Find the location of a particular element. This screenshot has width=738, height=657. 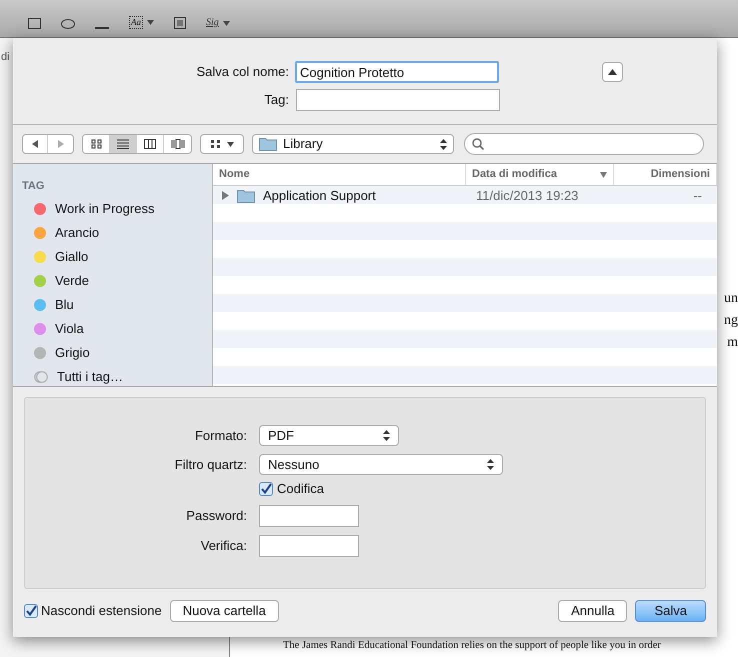

field-label: Salva col nome: is located at coordinates (242, 72).